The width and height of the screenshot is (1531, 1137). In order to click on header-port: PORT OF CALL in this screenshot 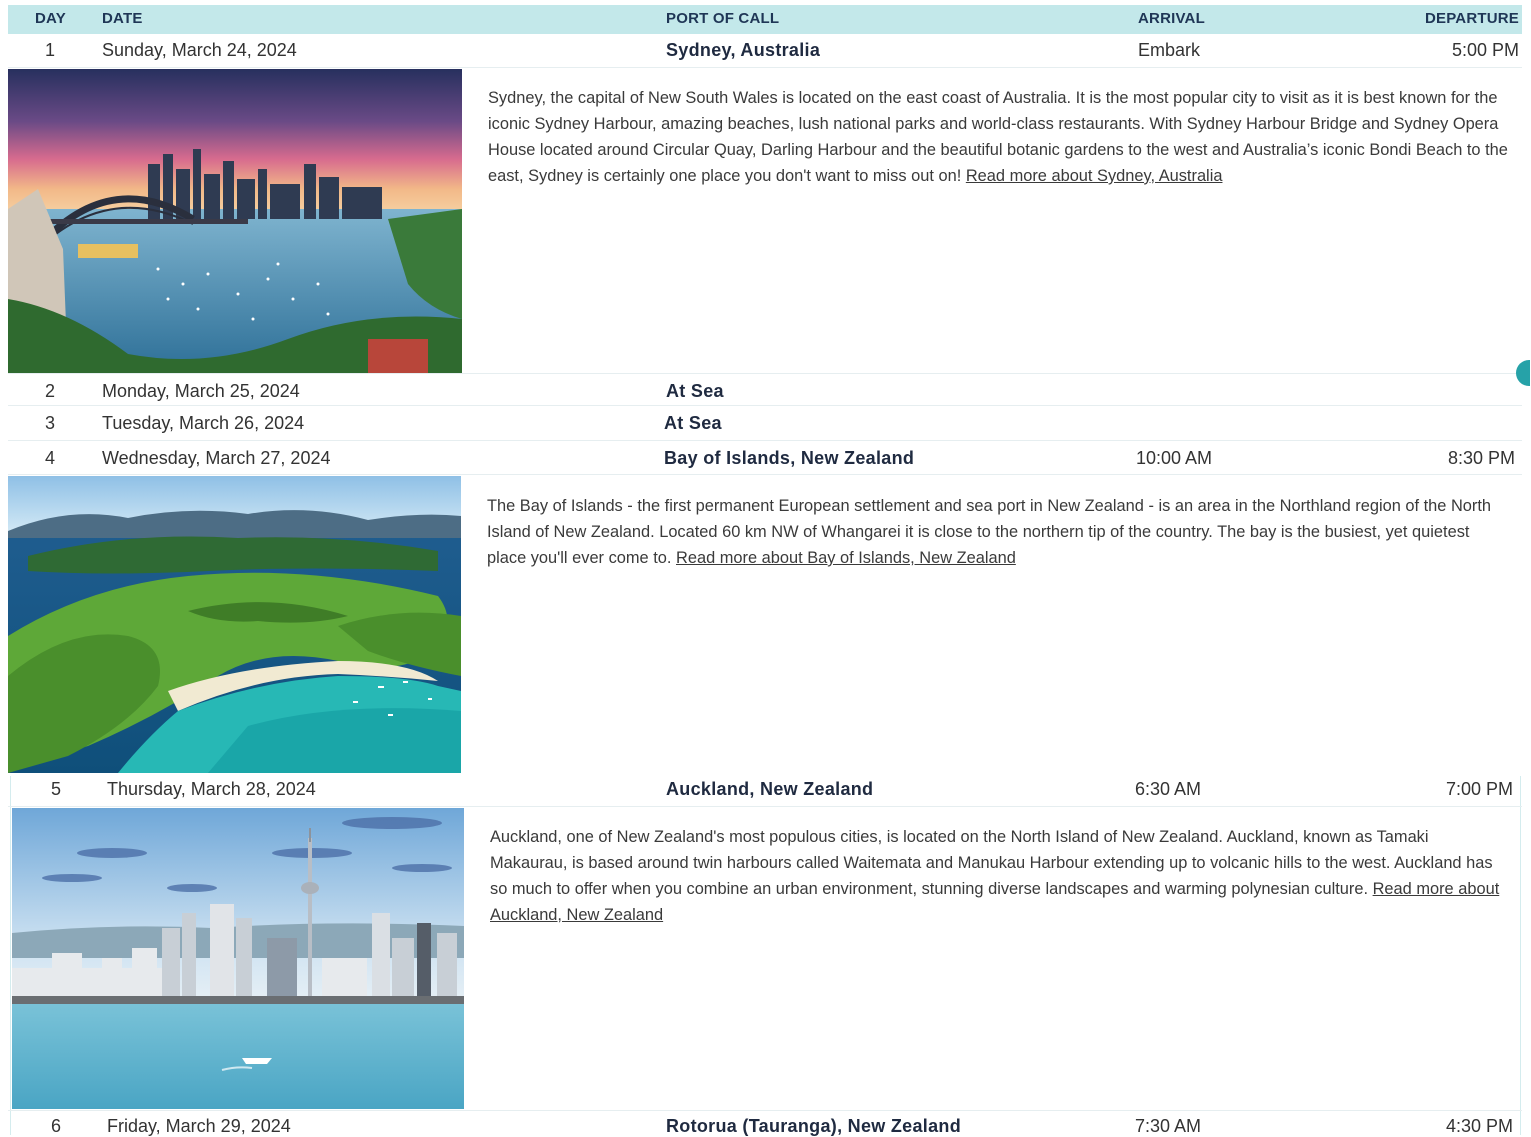, I will do `click(723, 18)`.